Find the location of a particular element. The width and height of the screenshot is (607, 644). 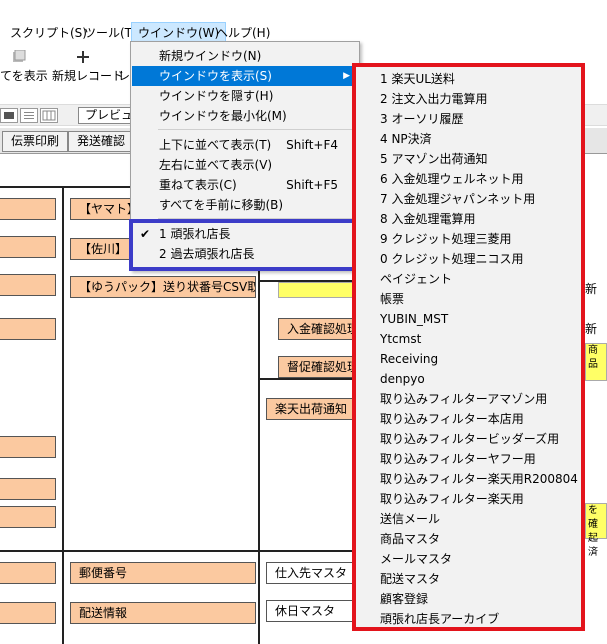

show-all-button: てを表示 is located at coordinates (24, 67).